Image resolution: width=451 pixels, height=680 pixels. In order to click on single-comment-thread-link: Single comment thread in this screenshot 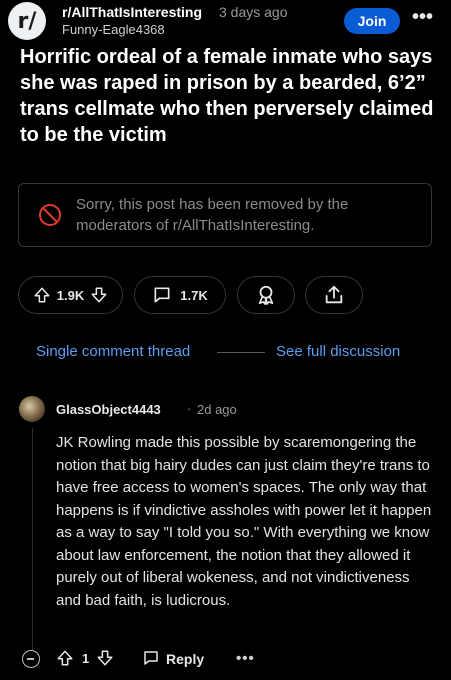, I will do `click(113, 351)`.